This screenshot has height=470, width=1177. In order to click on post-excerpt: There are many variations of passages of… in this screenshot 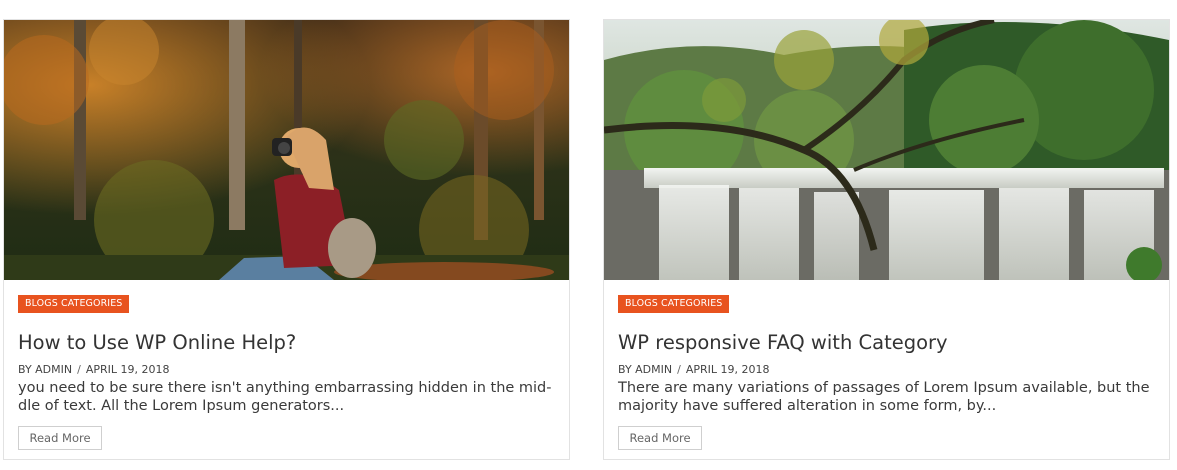, I will do `click(884, 397)`.